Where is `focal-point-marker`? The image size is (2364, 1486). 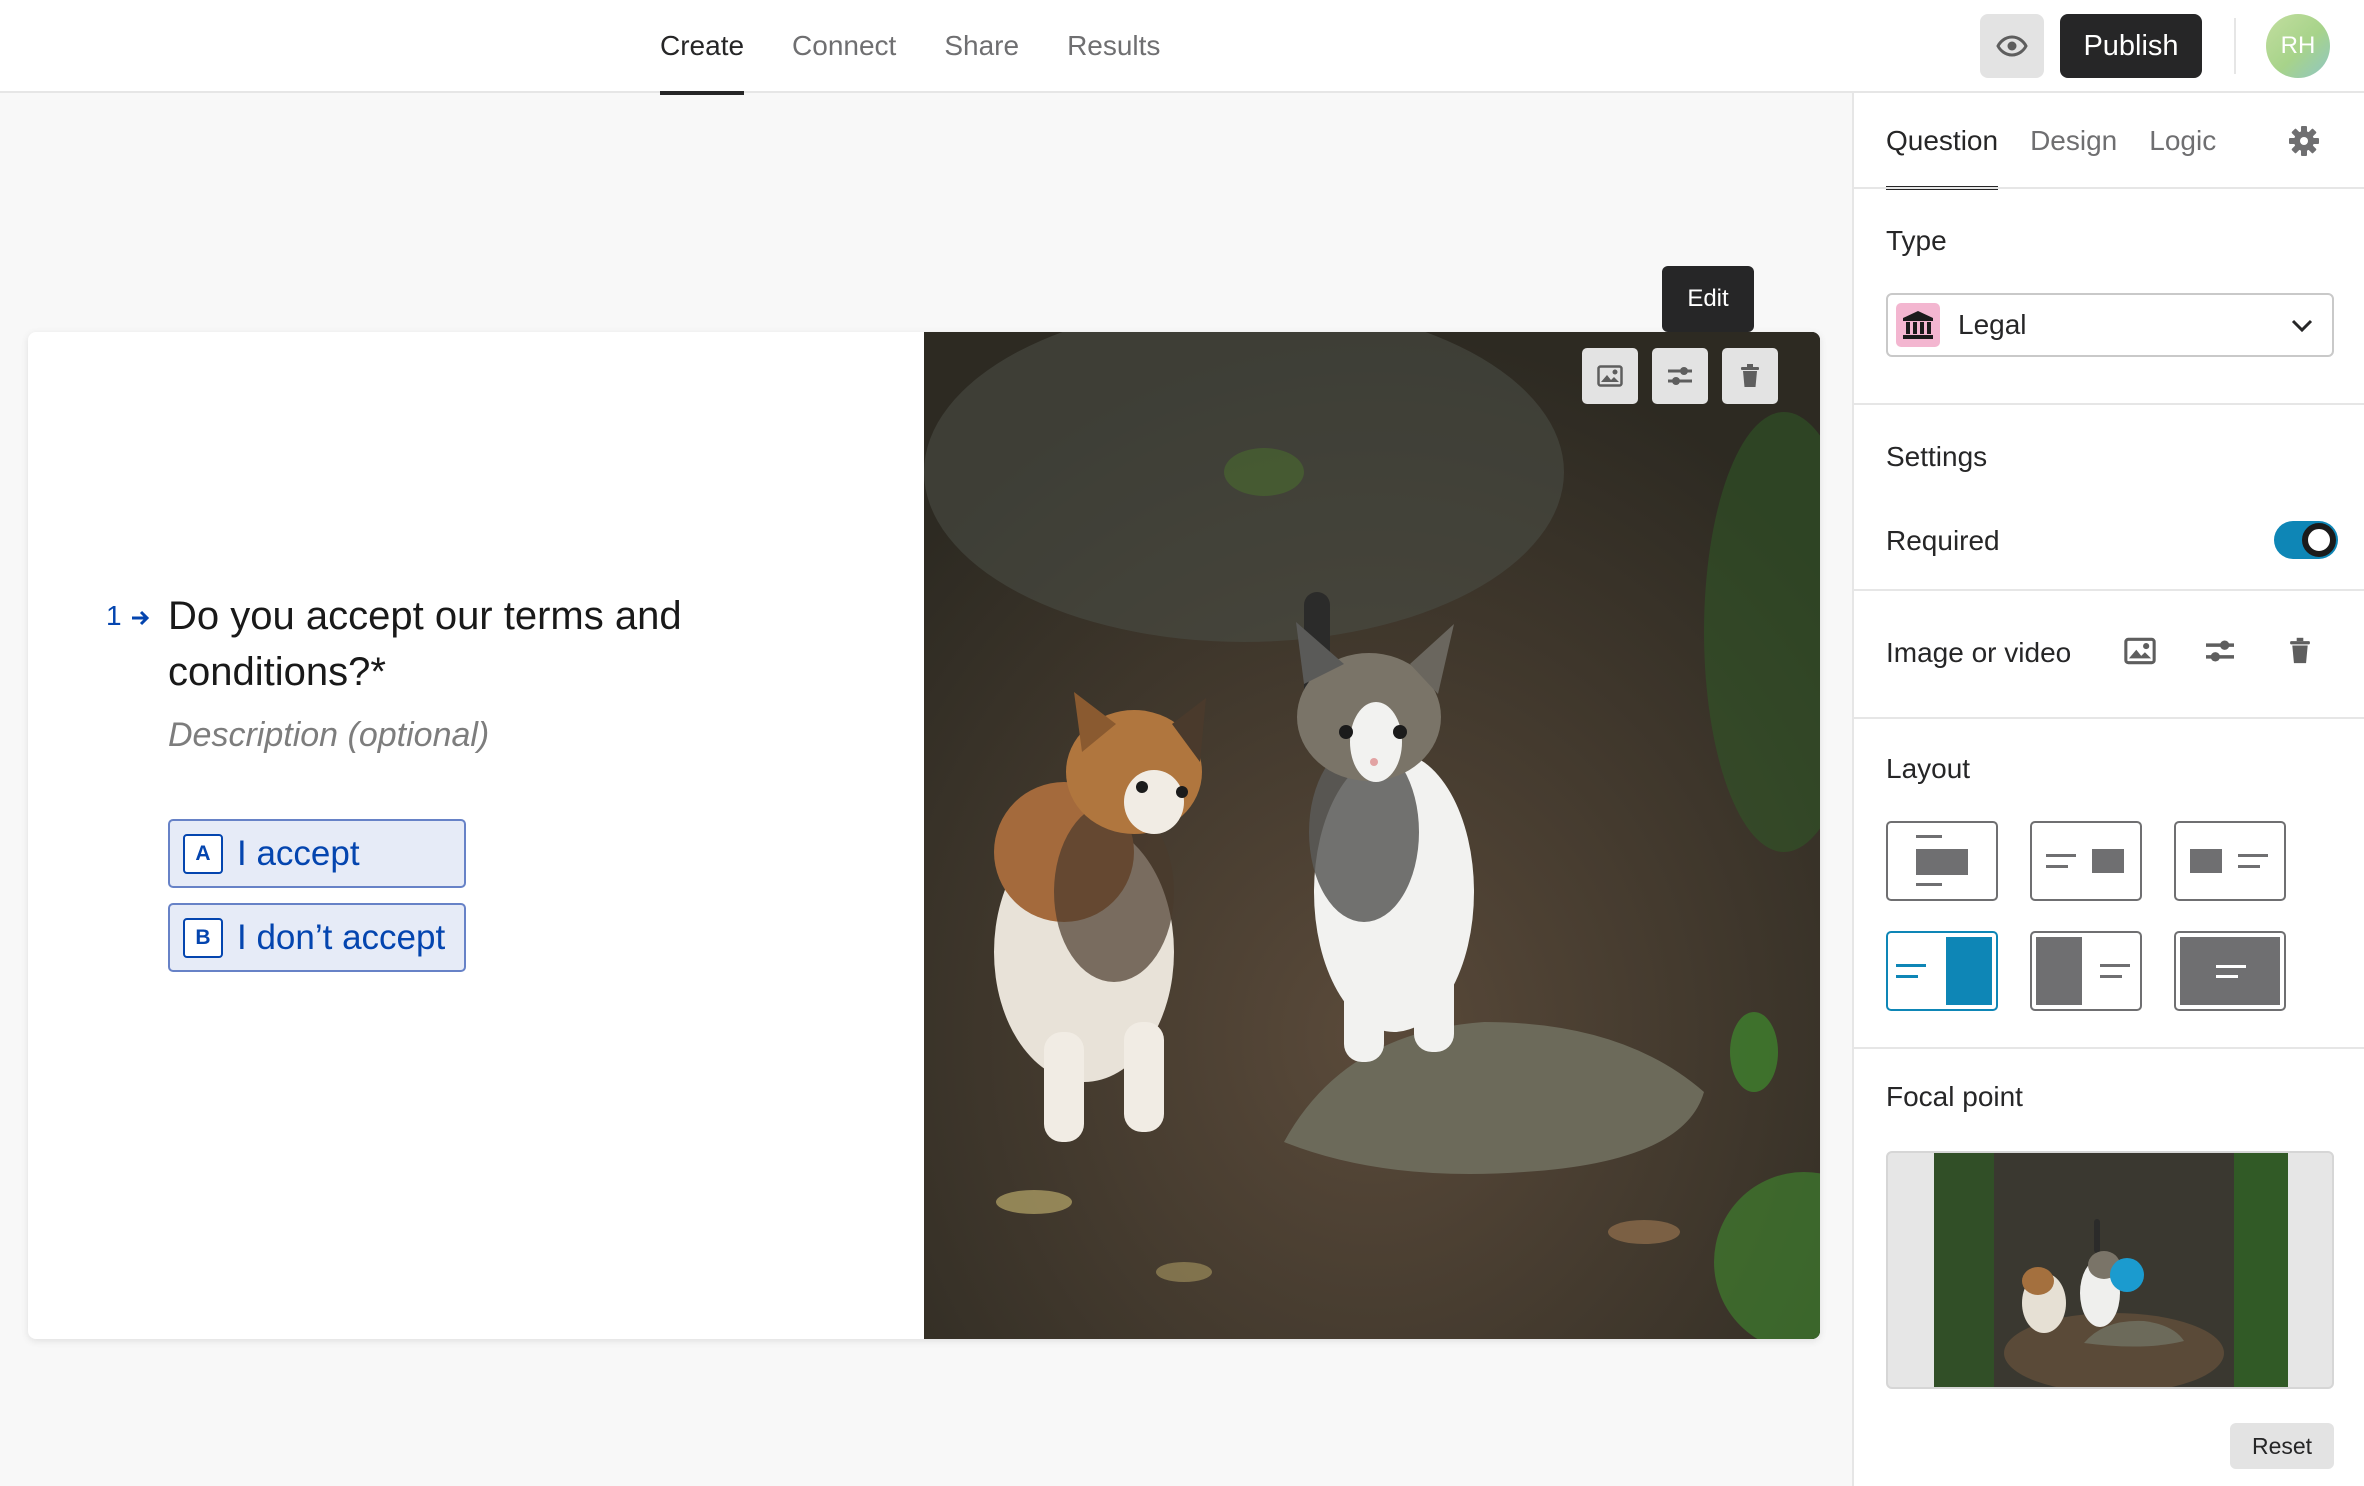
focal-point-marker is located at coordinates (2127, 1275).